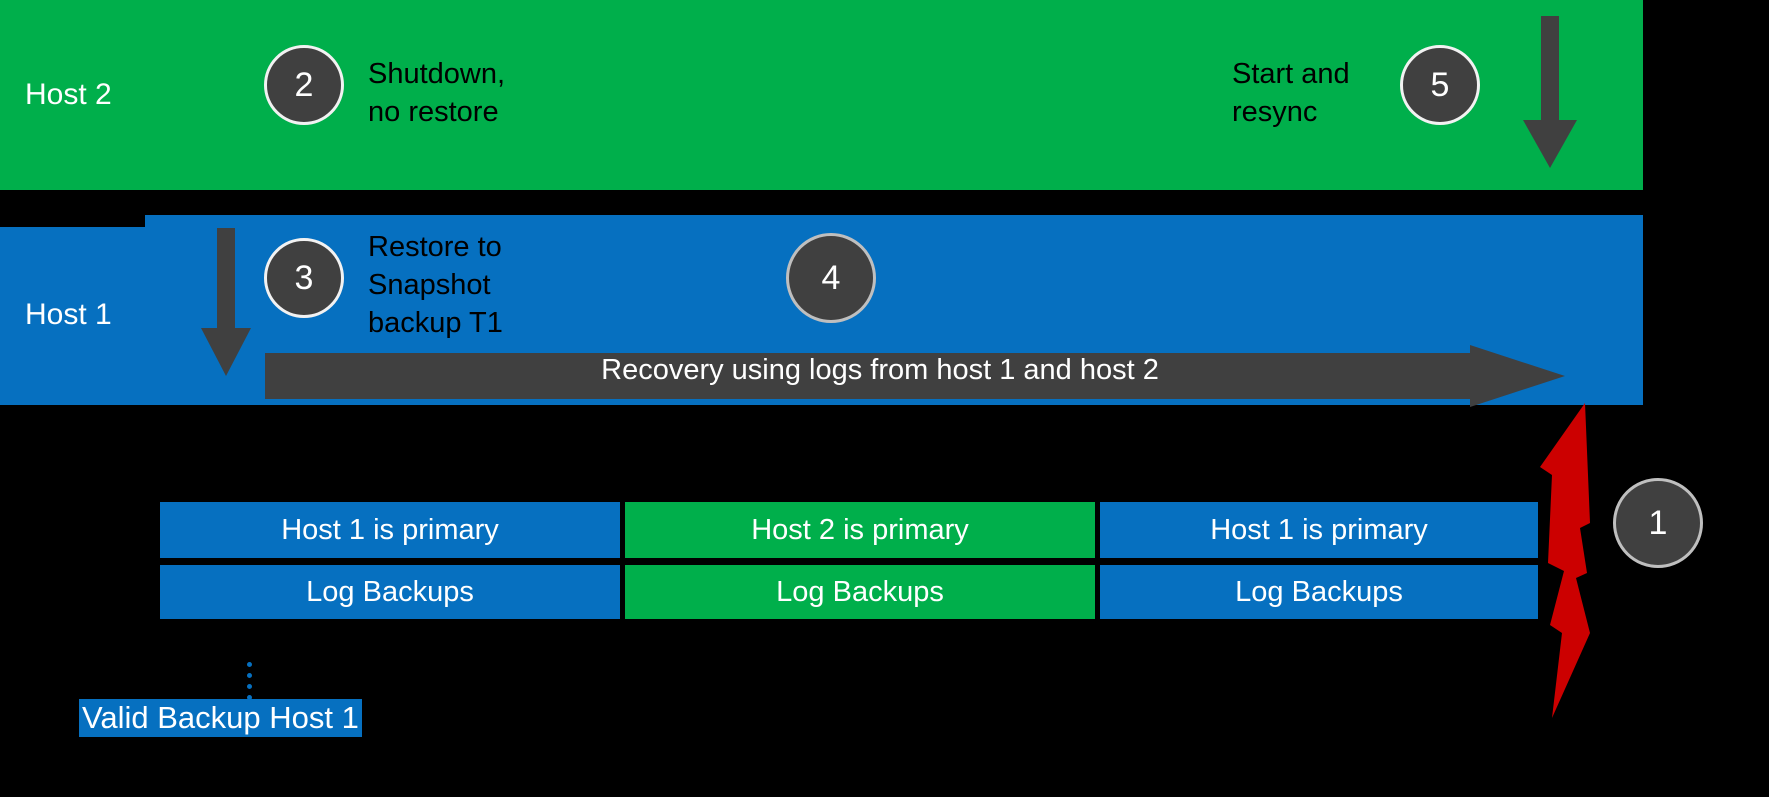 Image resolution: width=1769 pixels, height=797 pixels. What do you see at coordinates (1550, 92) in the screenshot?
I see `resync-down-arrow-icon` at bounding box center [1550, 92].